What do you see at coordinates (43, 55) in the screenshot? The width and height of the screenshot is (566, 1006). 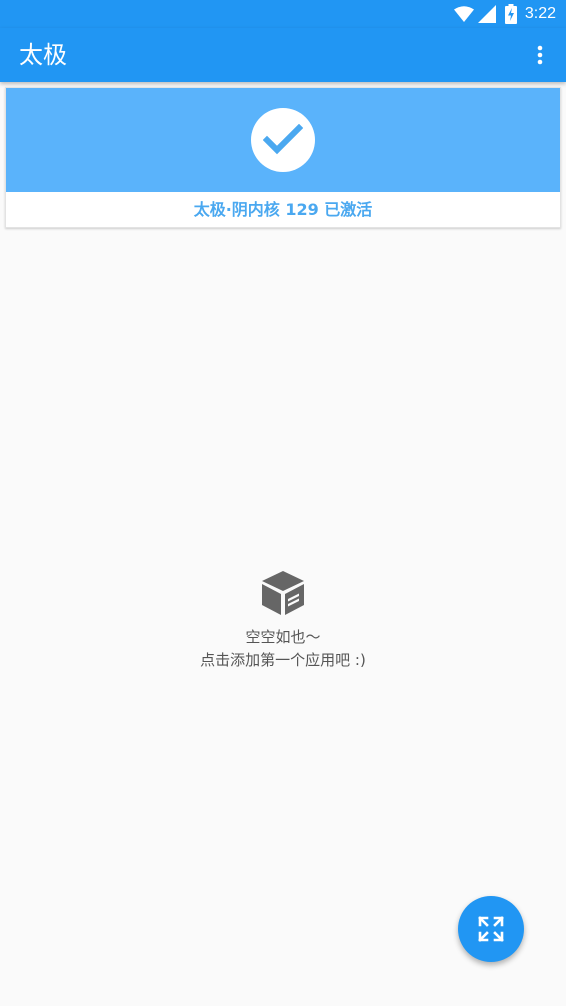 I see `app-title: 太极` at bounding box center [43, 55].